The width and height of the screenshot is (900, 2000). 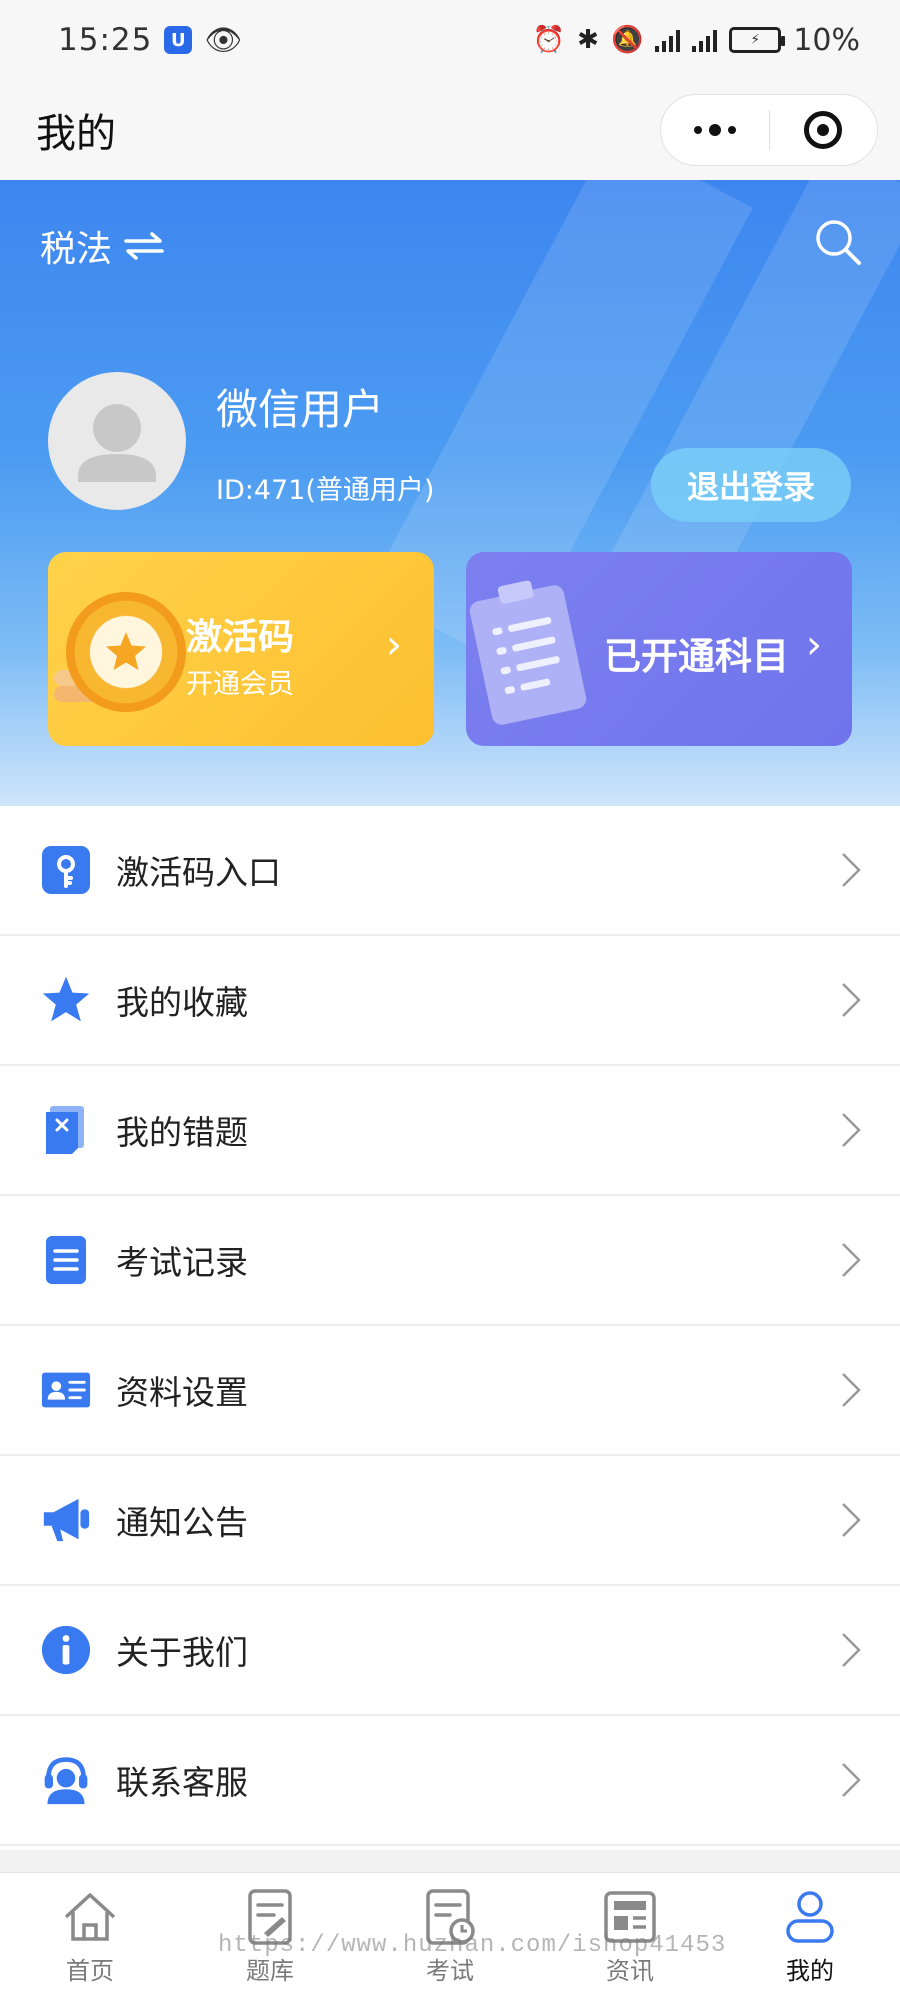 I want to click on menu-label: 资料设置, so click(x=182, y=1392).